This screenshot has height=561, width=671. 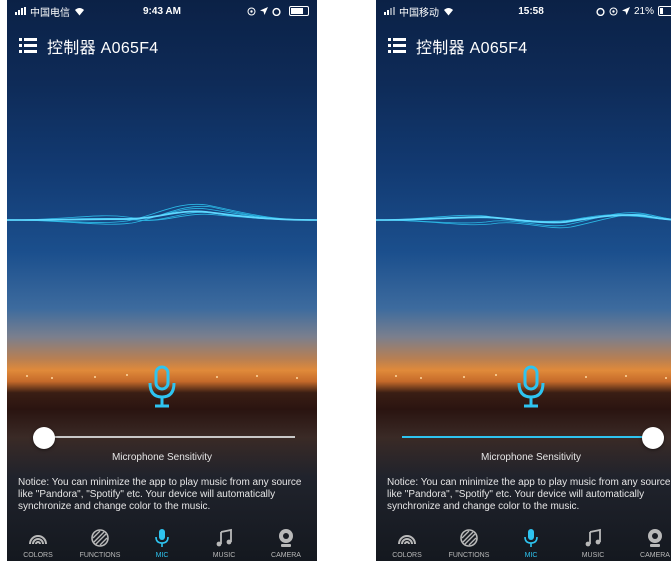 What do you see at coordinates (162, 11) in the screenshot?
I see `status-bar: 中国电信 9:43 AM` at bounding box center [162, 11].